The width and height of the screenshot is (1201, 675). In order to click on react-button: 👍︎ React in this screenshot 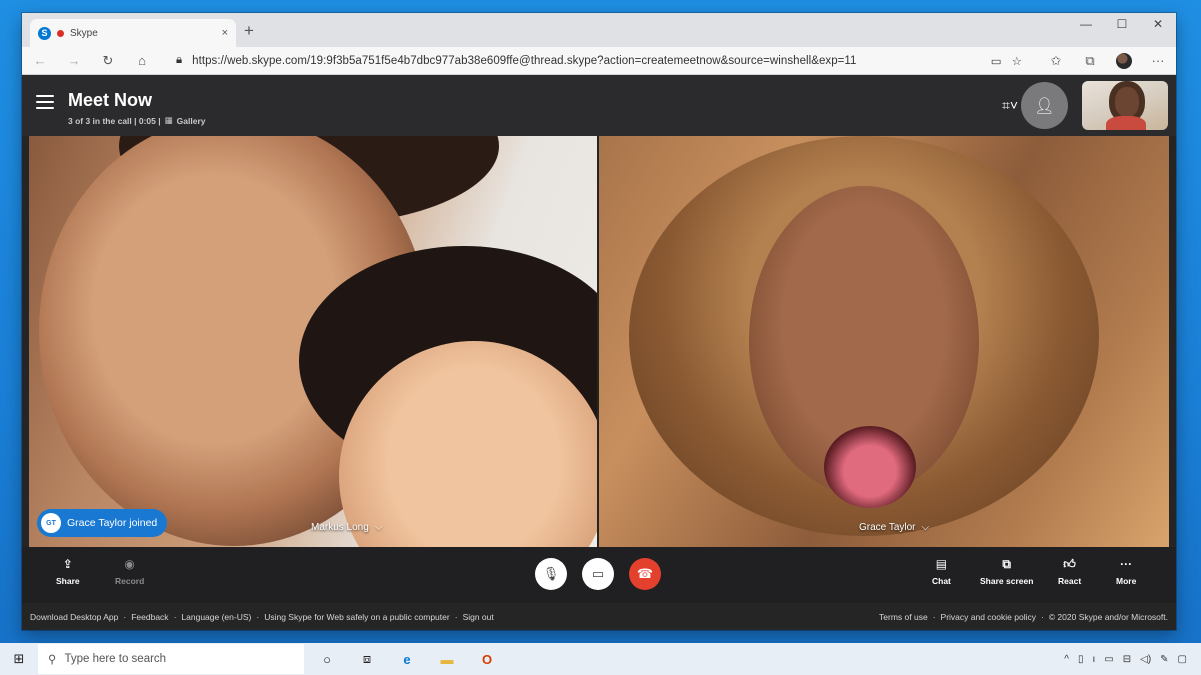, I will do `click(1069, 571)`.